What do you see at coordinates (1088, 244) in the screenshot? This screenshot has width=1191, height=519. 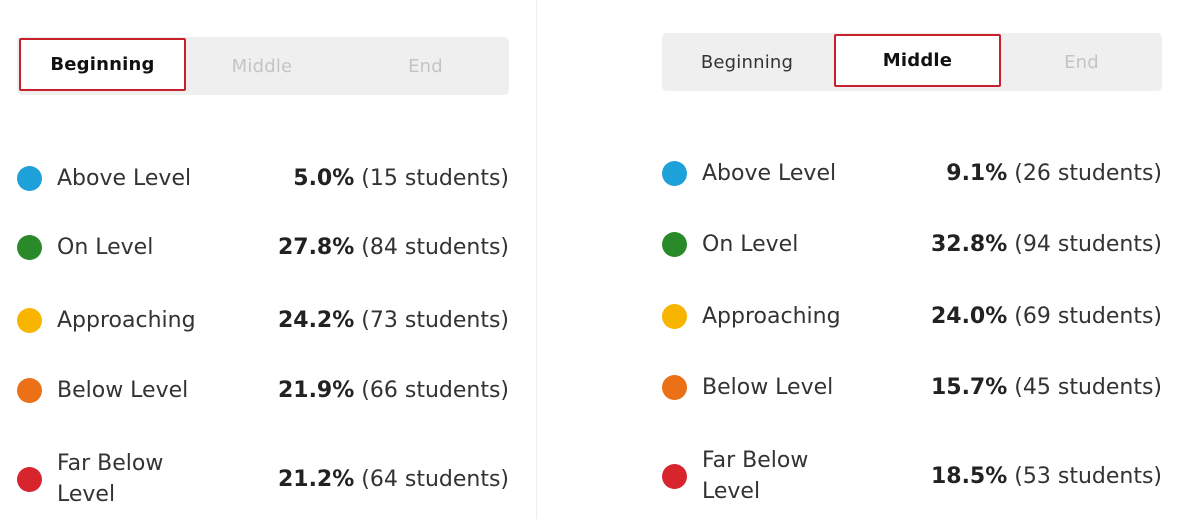 I see `level-count: (94 students)` at bounding box center [1088, 244].